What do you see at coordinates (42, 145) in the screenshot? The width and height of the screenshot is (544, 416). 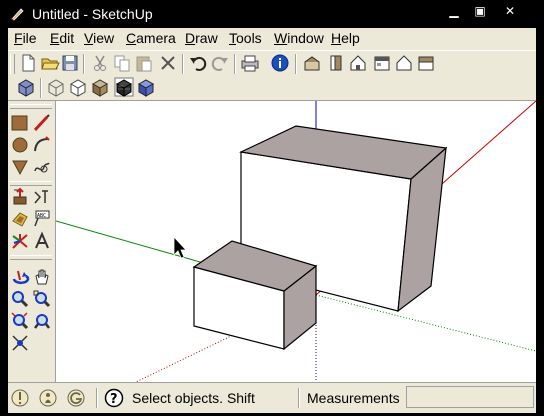 I see `arc-icon` at bounding box center [42, 145].